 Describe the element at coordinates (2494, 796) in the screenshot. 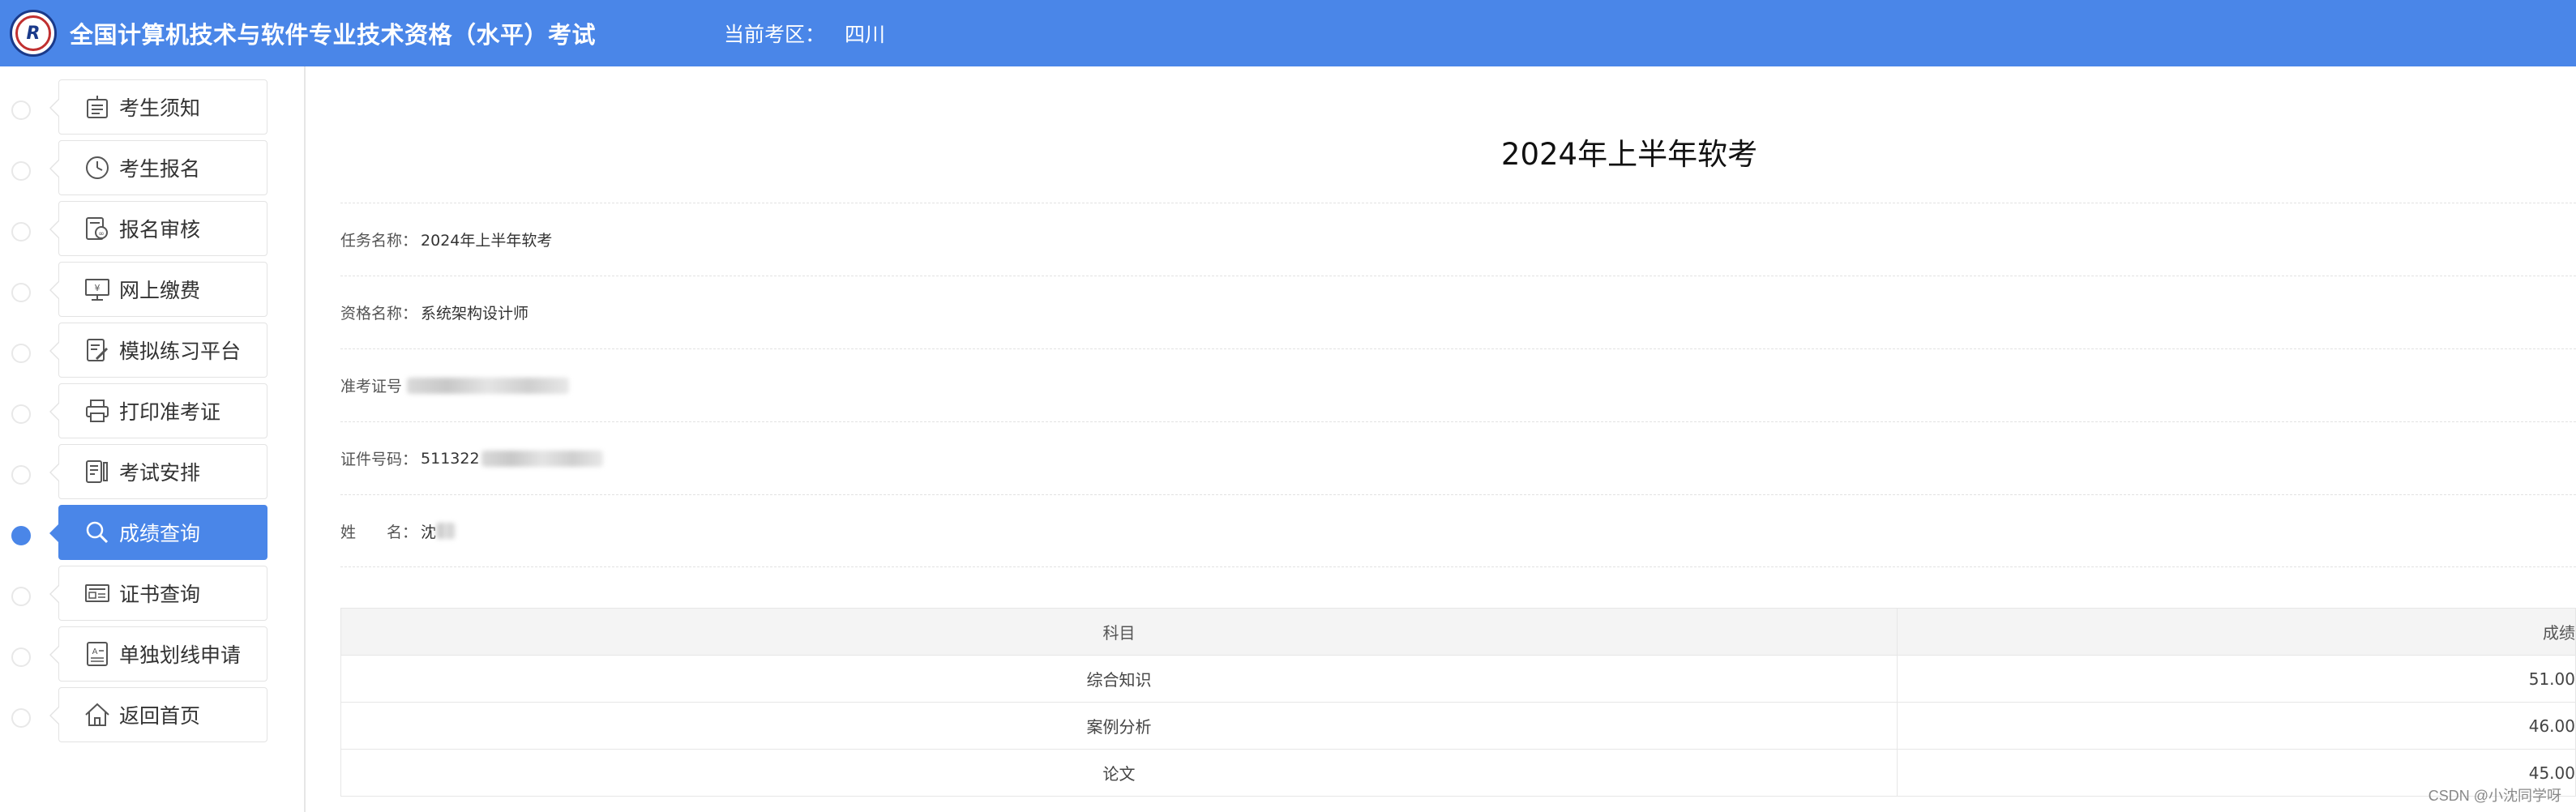

I see `watermark: CSDN @小沈同学呀` at that location.